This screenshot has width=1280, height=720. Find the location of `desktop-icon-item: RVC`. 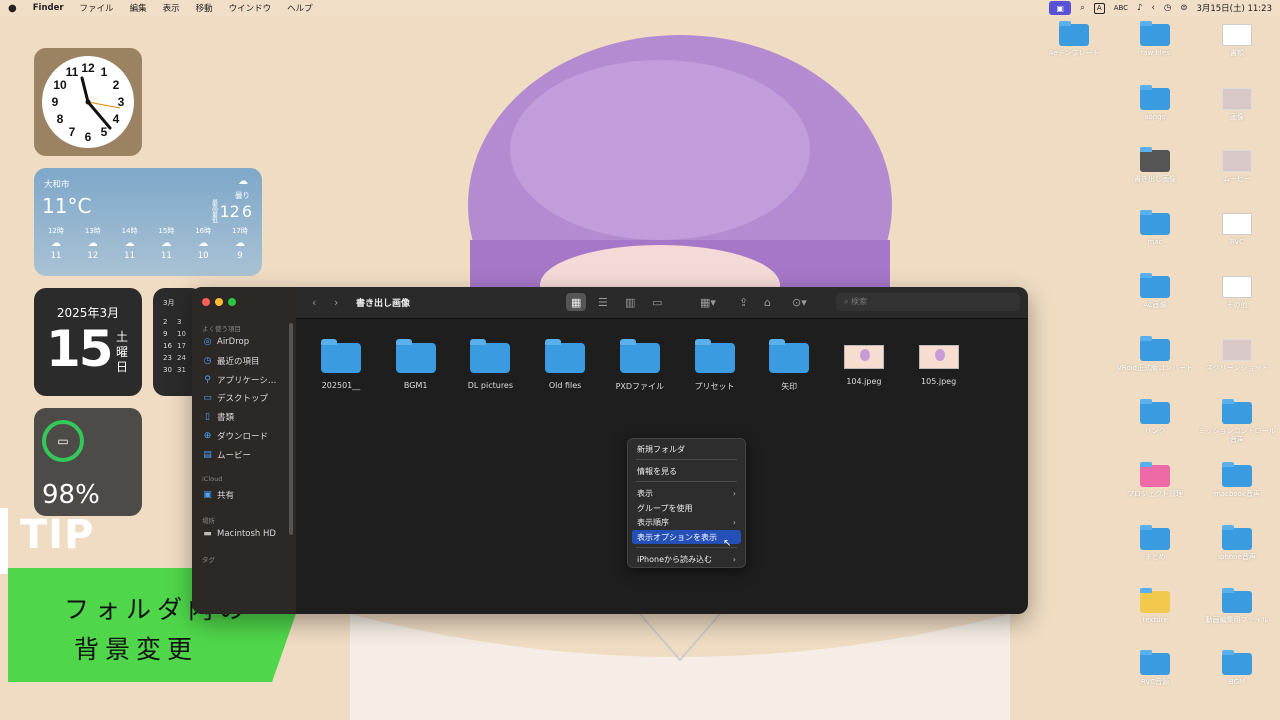

desktop-icon-item: RVC is located at coordinates (1237, 229).